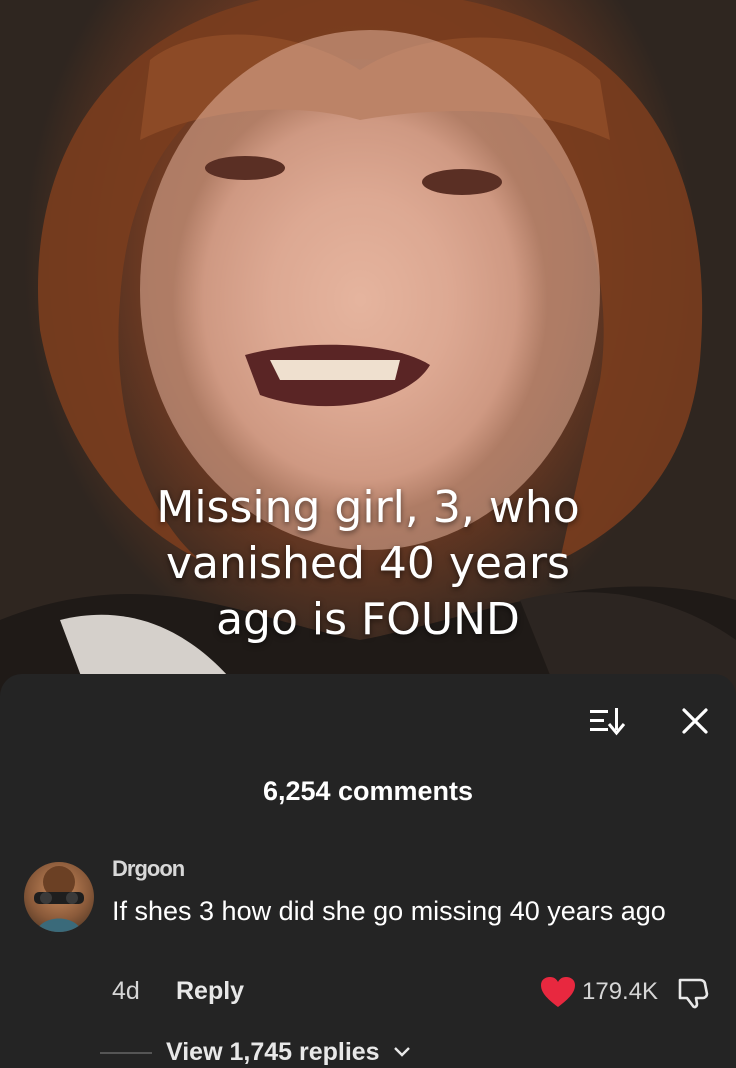 This screenshot has height=1068, width=736. Describe the element at coordinates (148, 869) in the screenshot. I see `comment-username: Drgoon` at that location.